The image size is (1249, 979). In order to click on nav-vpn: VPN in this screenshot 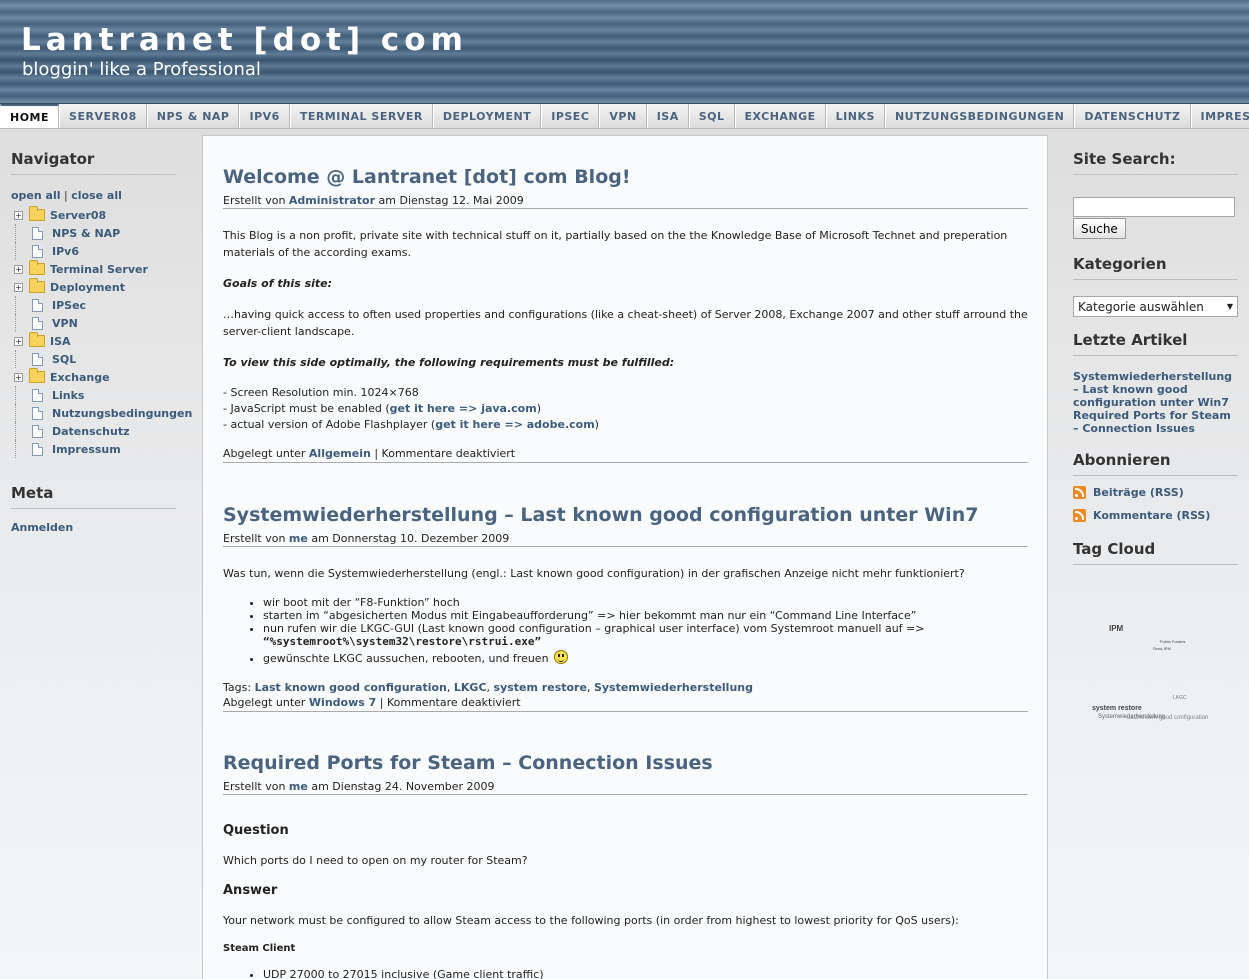, I will do `click(623, 116)`.